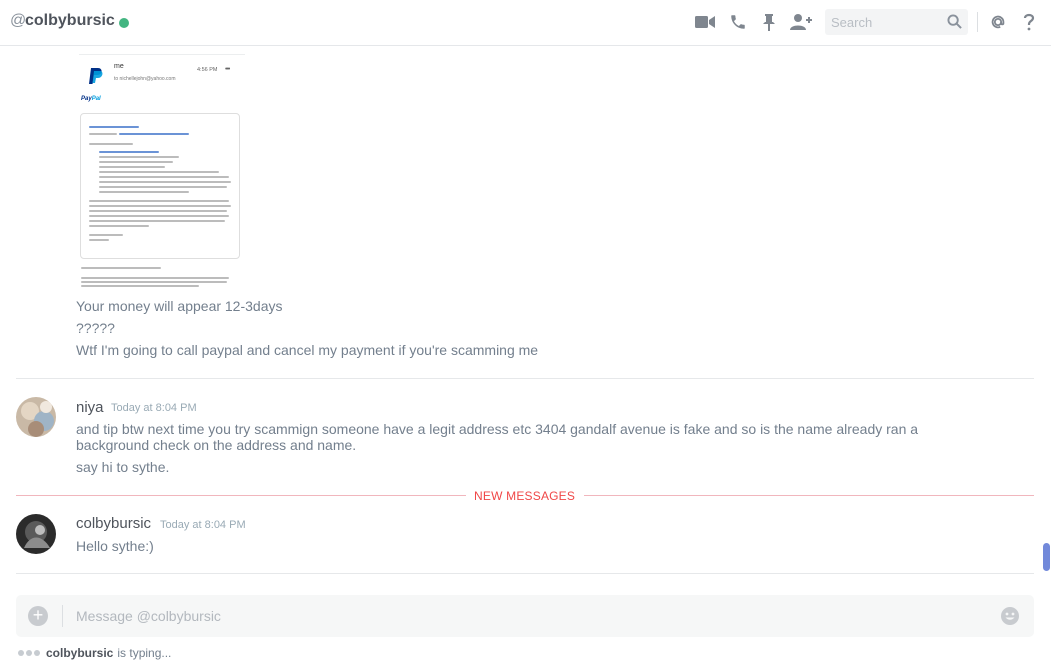 The image size is (1051, 668). What do you see at coordinates (241, 495) in the screenshot?
I see `new-messages-line-left` at bounding box center [241, 495].